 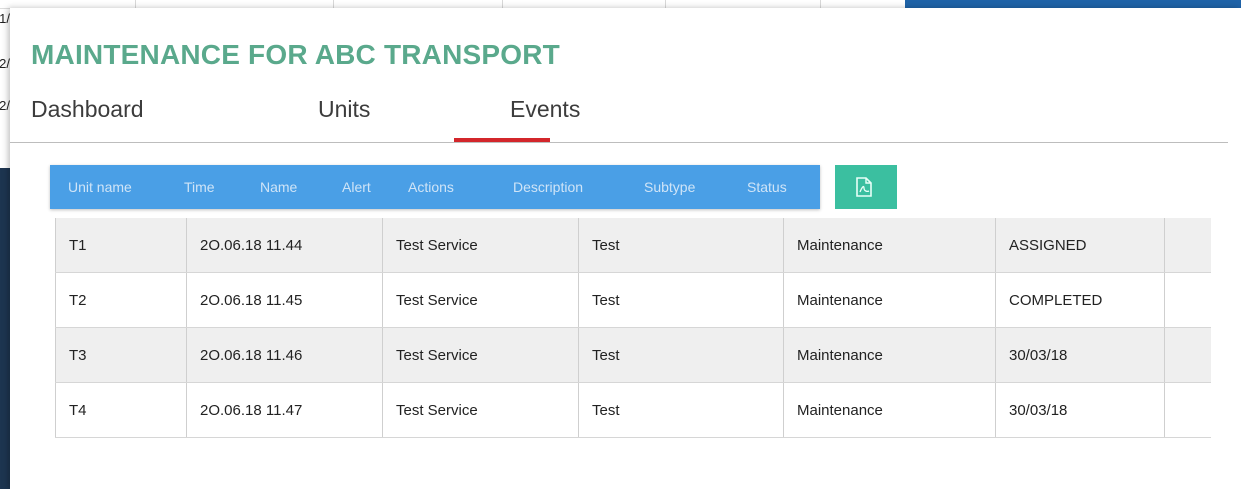 I want to click on export-pdf-button, so click(x=866, y=187).